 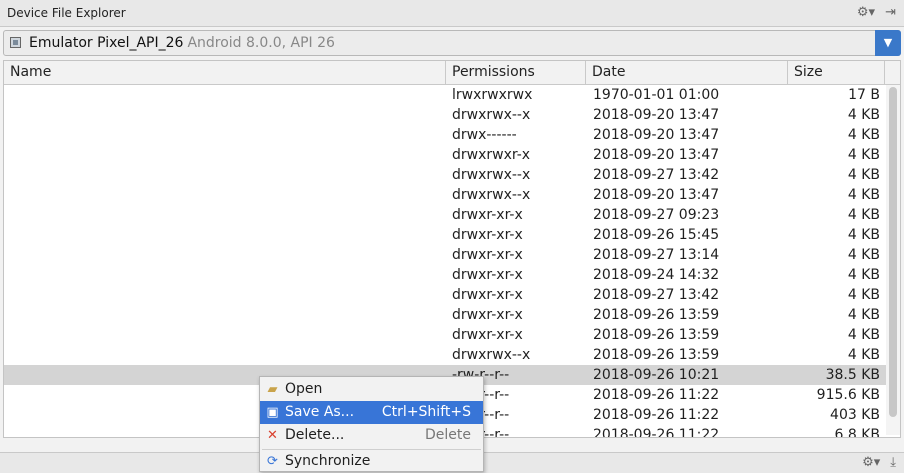 I want to click on menu-item-save-as: ▣ Save As... Ctrl+Shift+S, so click(x=371, y=412).